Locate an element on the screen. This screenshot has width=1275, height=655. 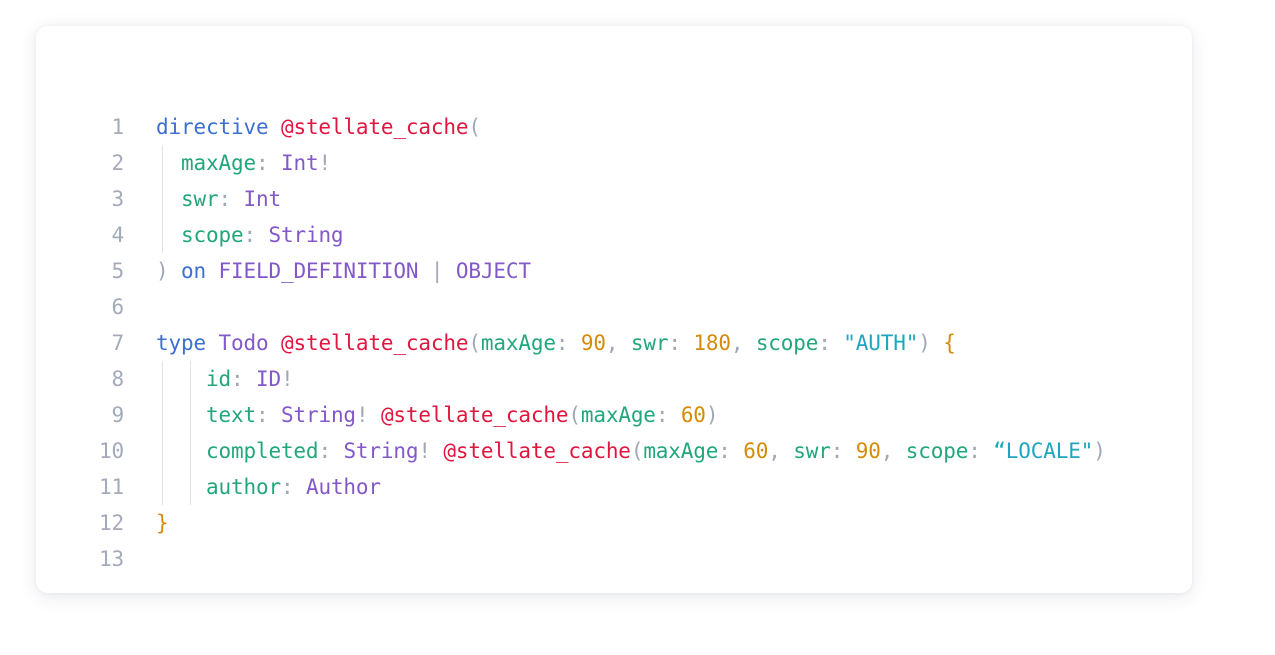
line-number: 7 is located at coordinates (118, 343).